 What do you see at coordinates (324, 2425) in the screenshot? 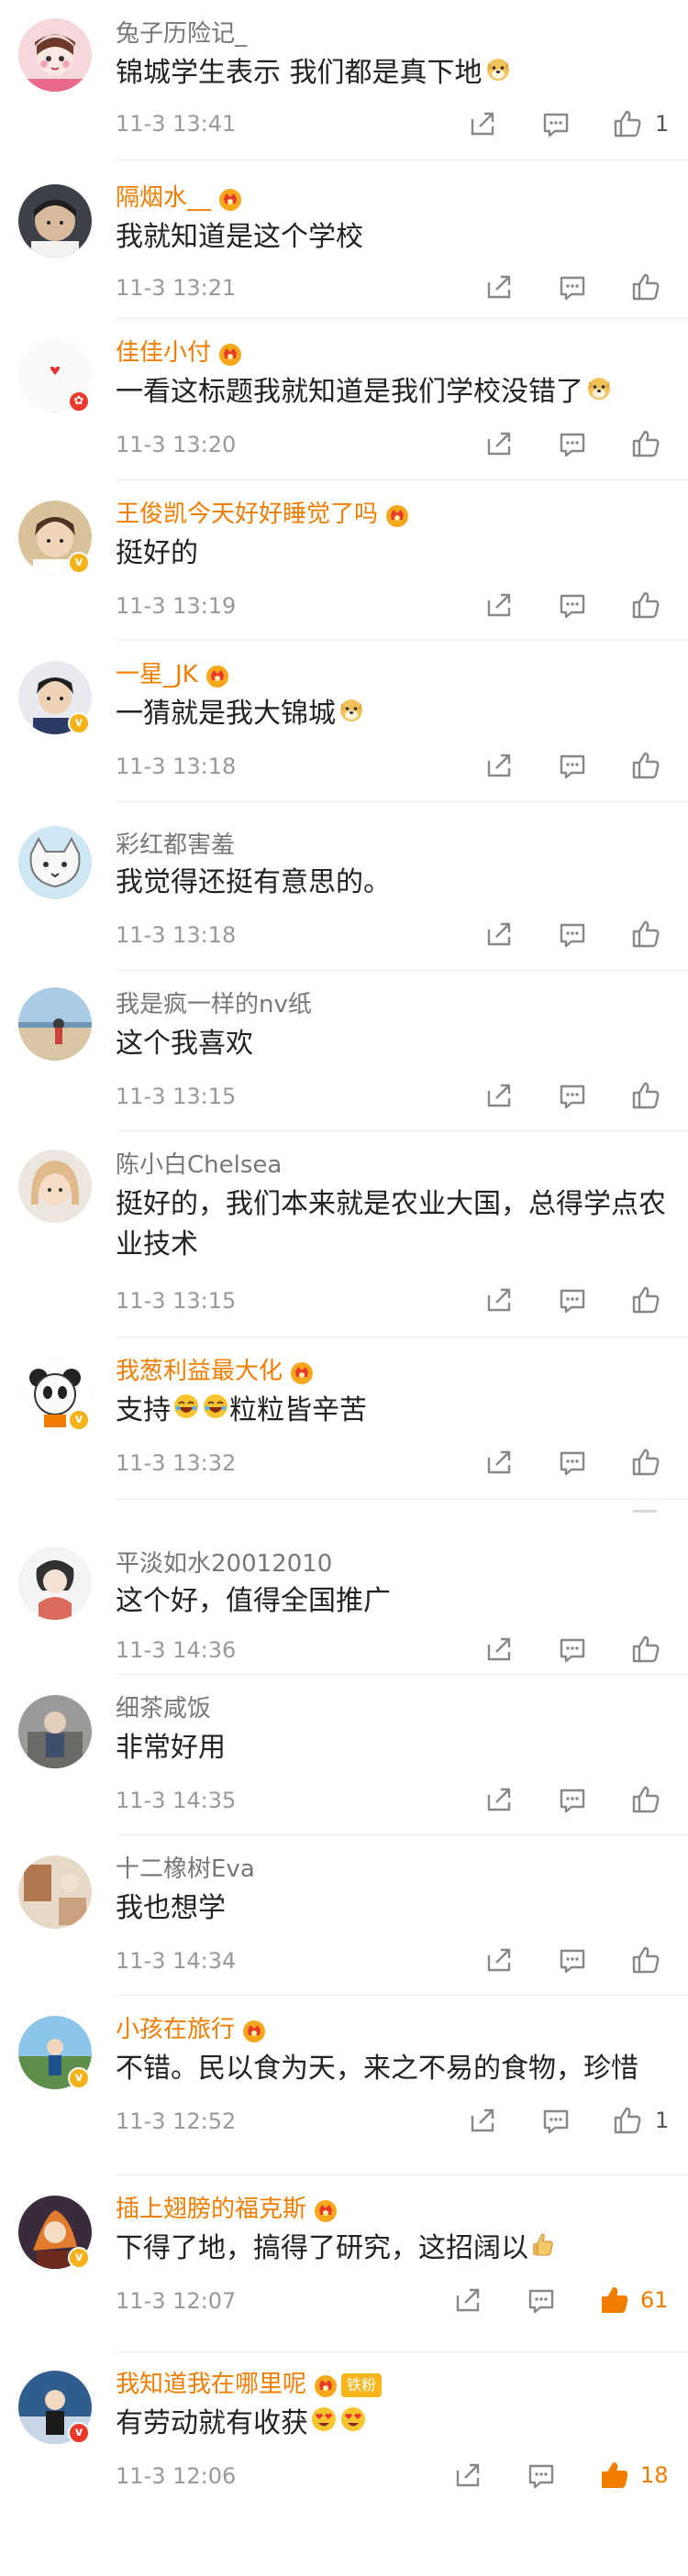
I see `heart-eyes-emoji` at bounding box center [324, 2425].